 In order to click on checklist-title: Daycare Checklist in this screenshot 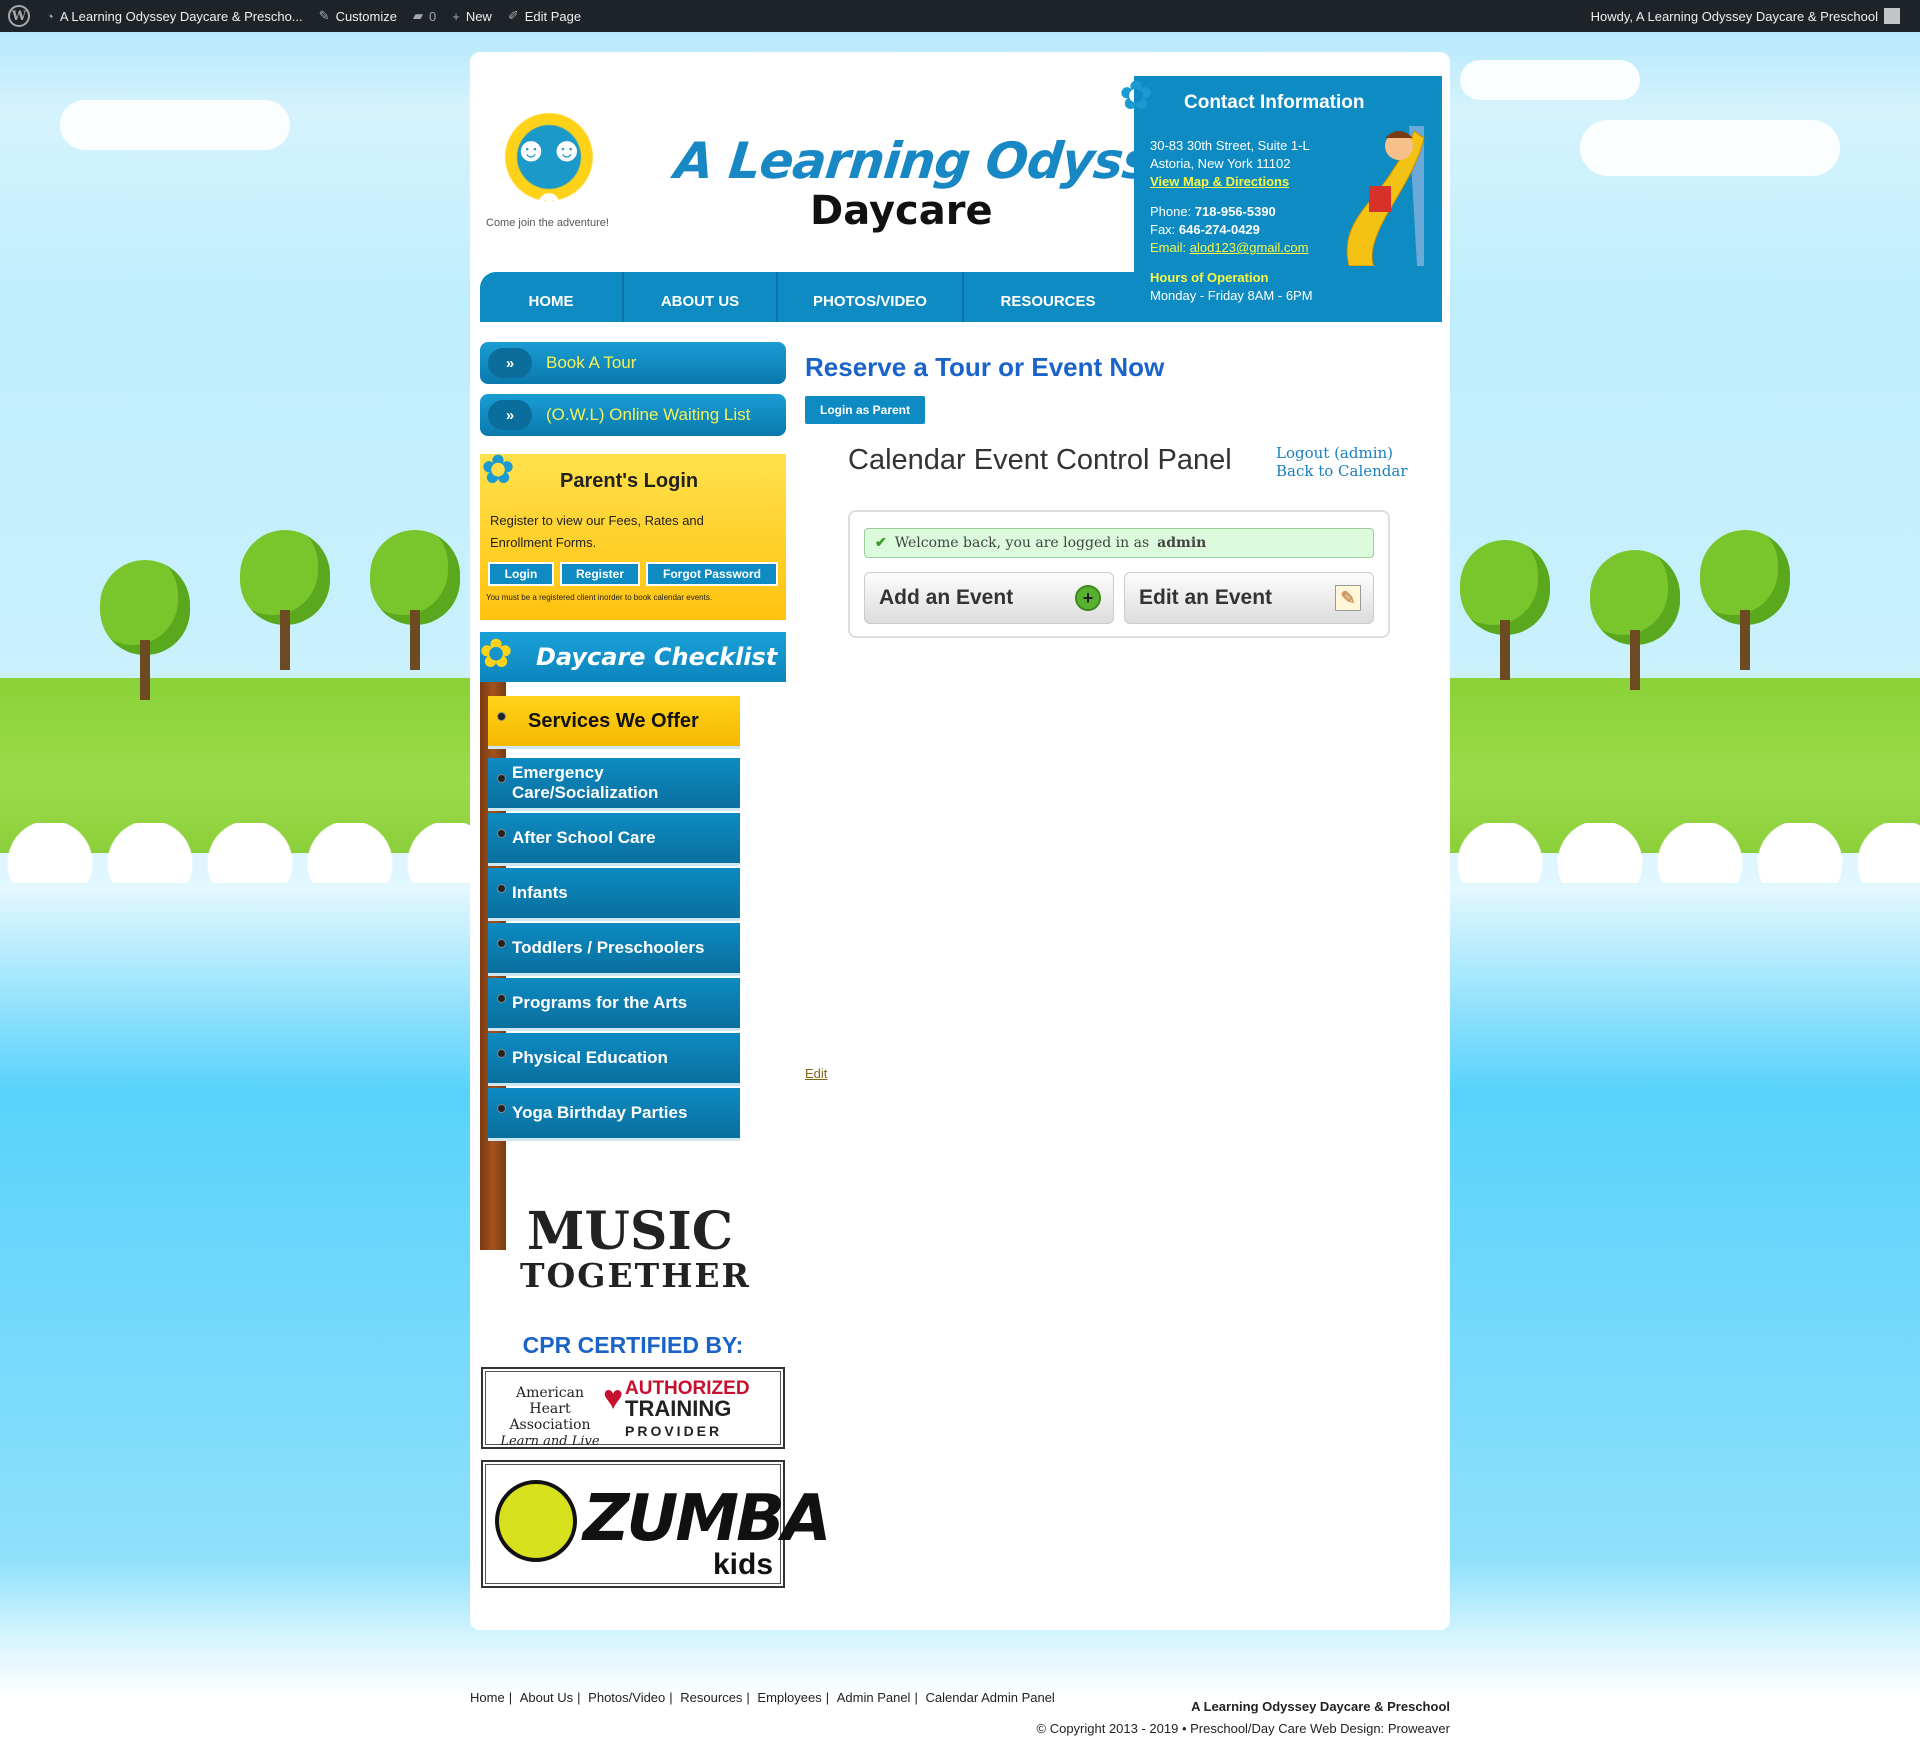, I will do `click(657, 657)`.